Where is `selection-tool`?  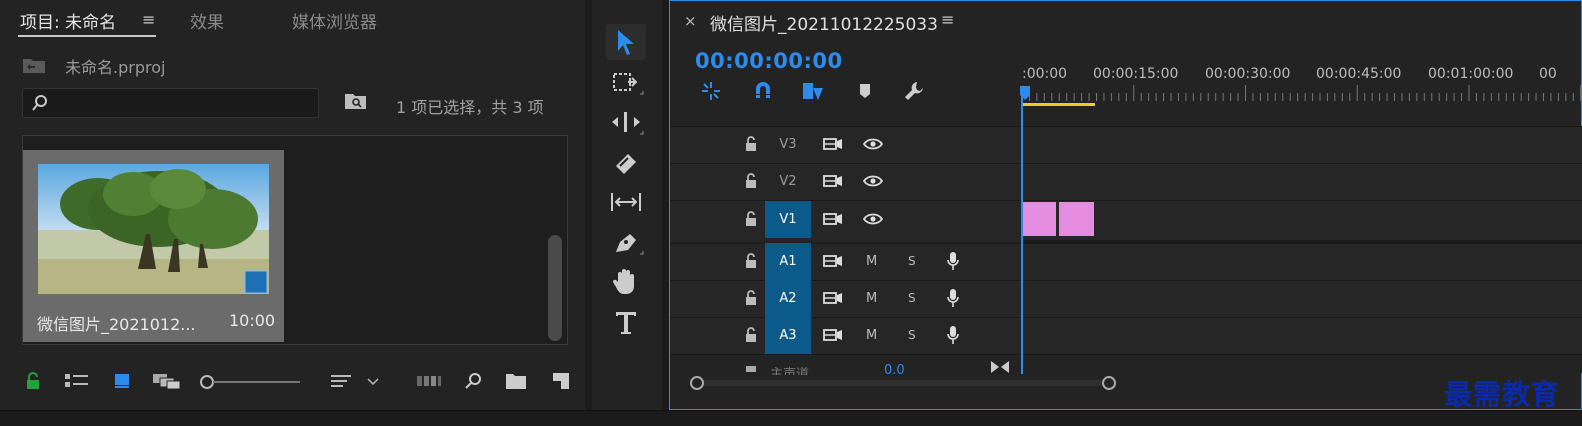
selection-tool is located at coordinates (626, 42).